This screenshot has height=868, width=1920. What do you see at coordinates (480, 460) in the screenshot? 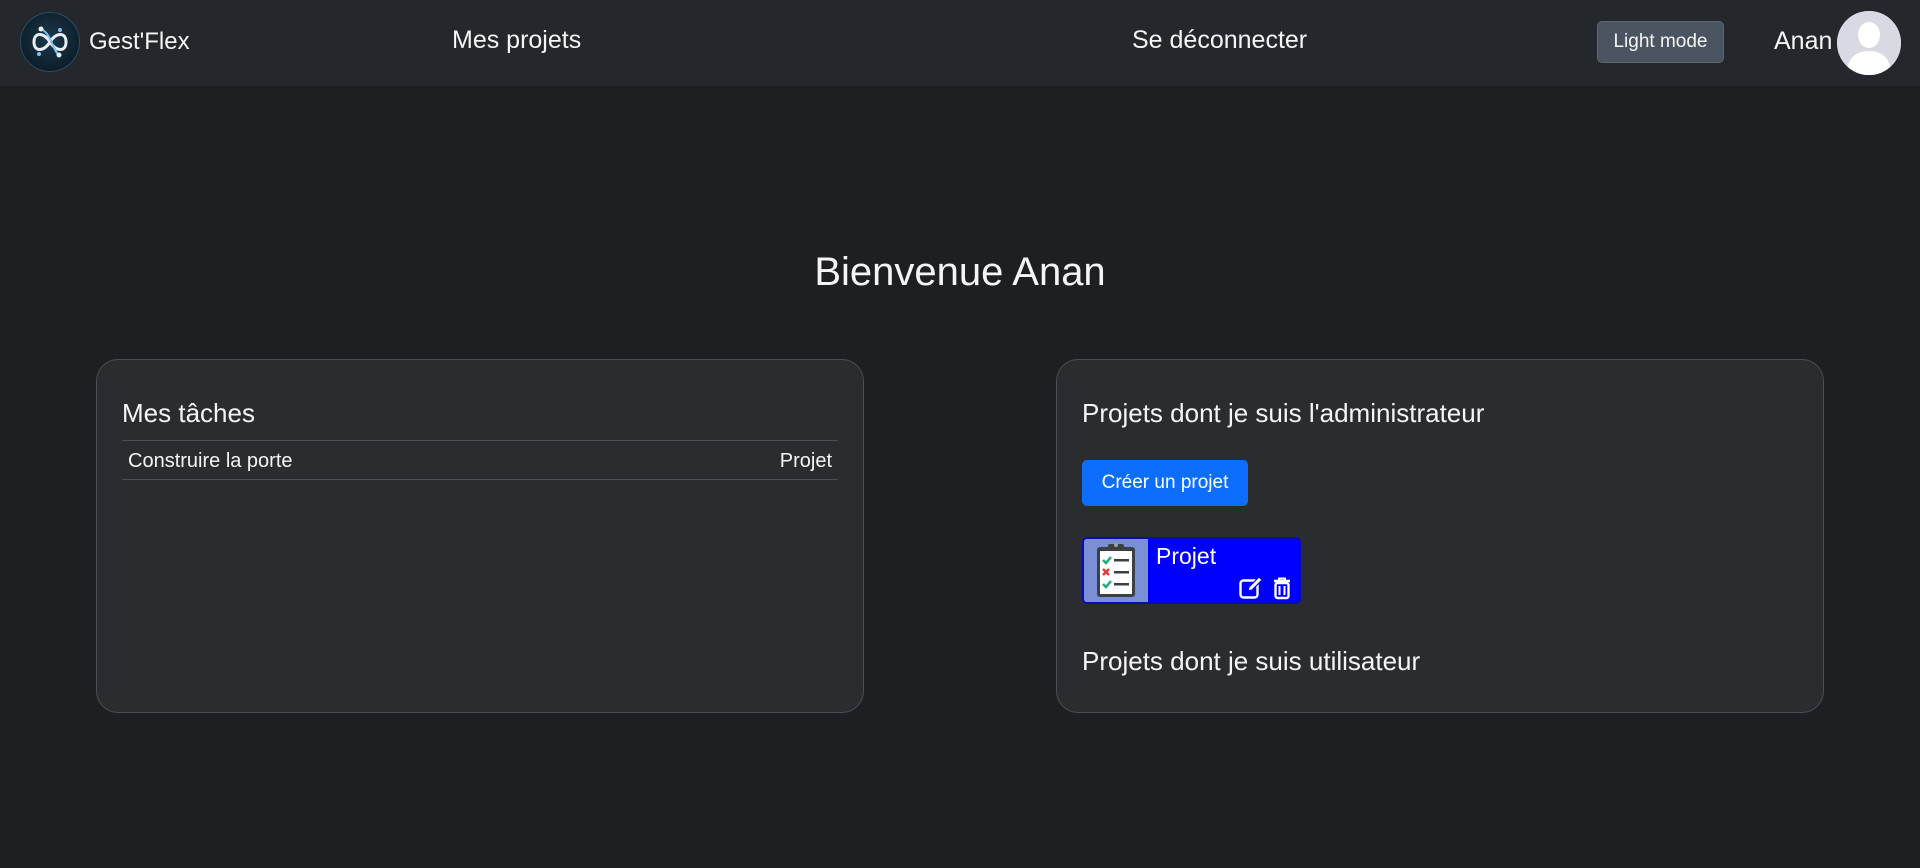
I see `table-row: Construire la porte Projet` at bounding box center [480, 460].